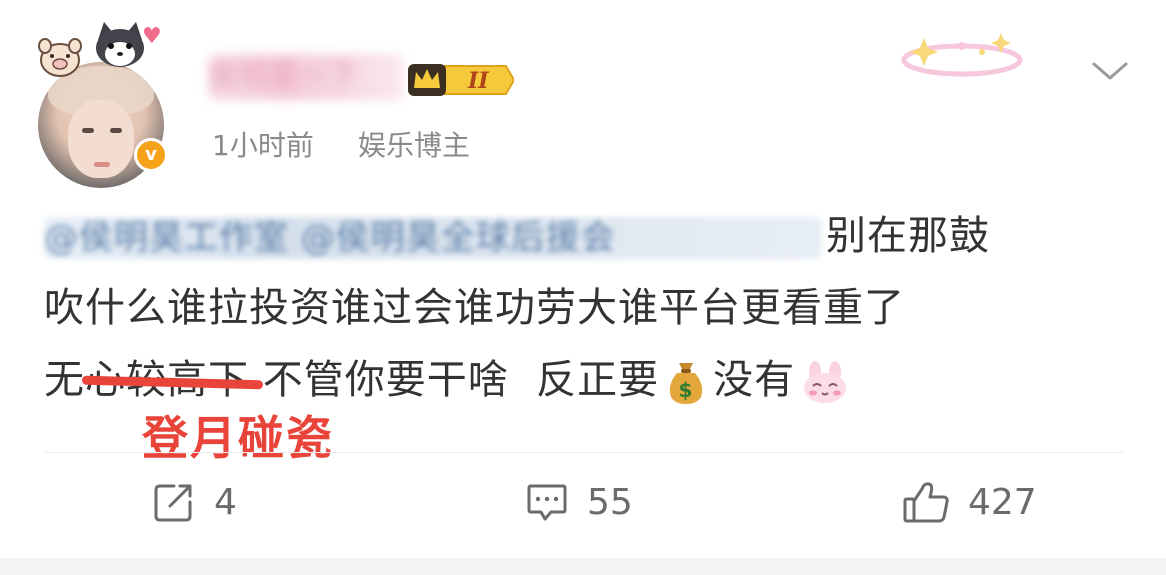 The image size is (1166, 575). What do you see at coordinates (962, 55) in the screenshot?
I see `decorative-card-icon` at bounding box center [962, 55].